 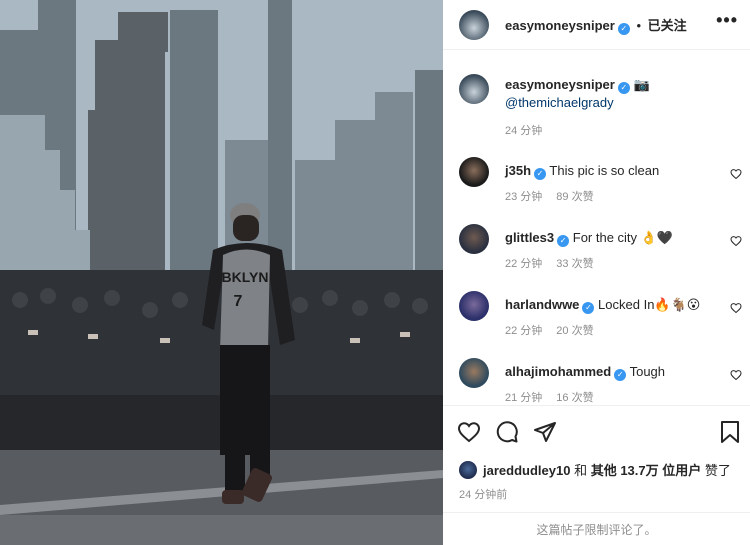 I want to click on comment-text: Tough, so click(x=647, y=371).